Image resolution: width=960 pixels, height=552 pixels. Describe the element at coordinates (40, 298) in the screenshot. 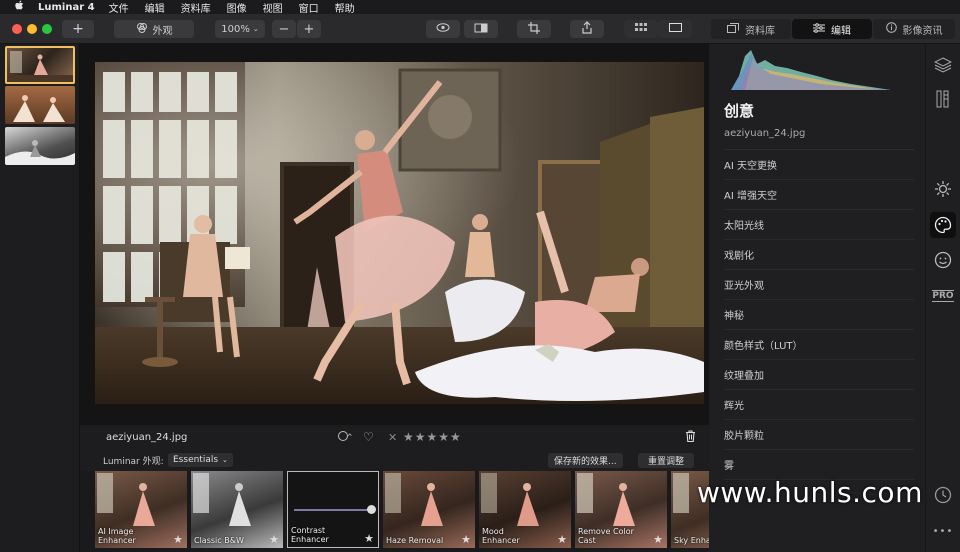

I see `filmstrip` at that location.